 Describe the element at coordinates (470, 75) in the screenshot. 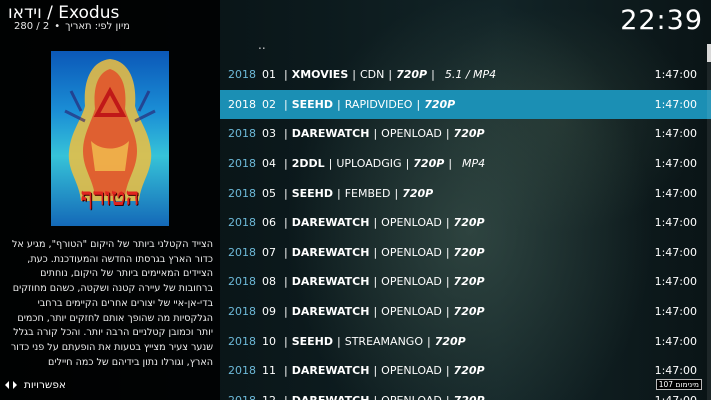

I see `row-format: 5.1 / MP4` at that location.